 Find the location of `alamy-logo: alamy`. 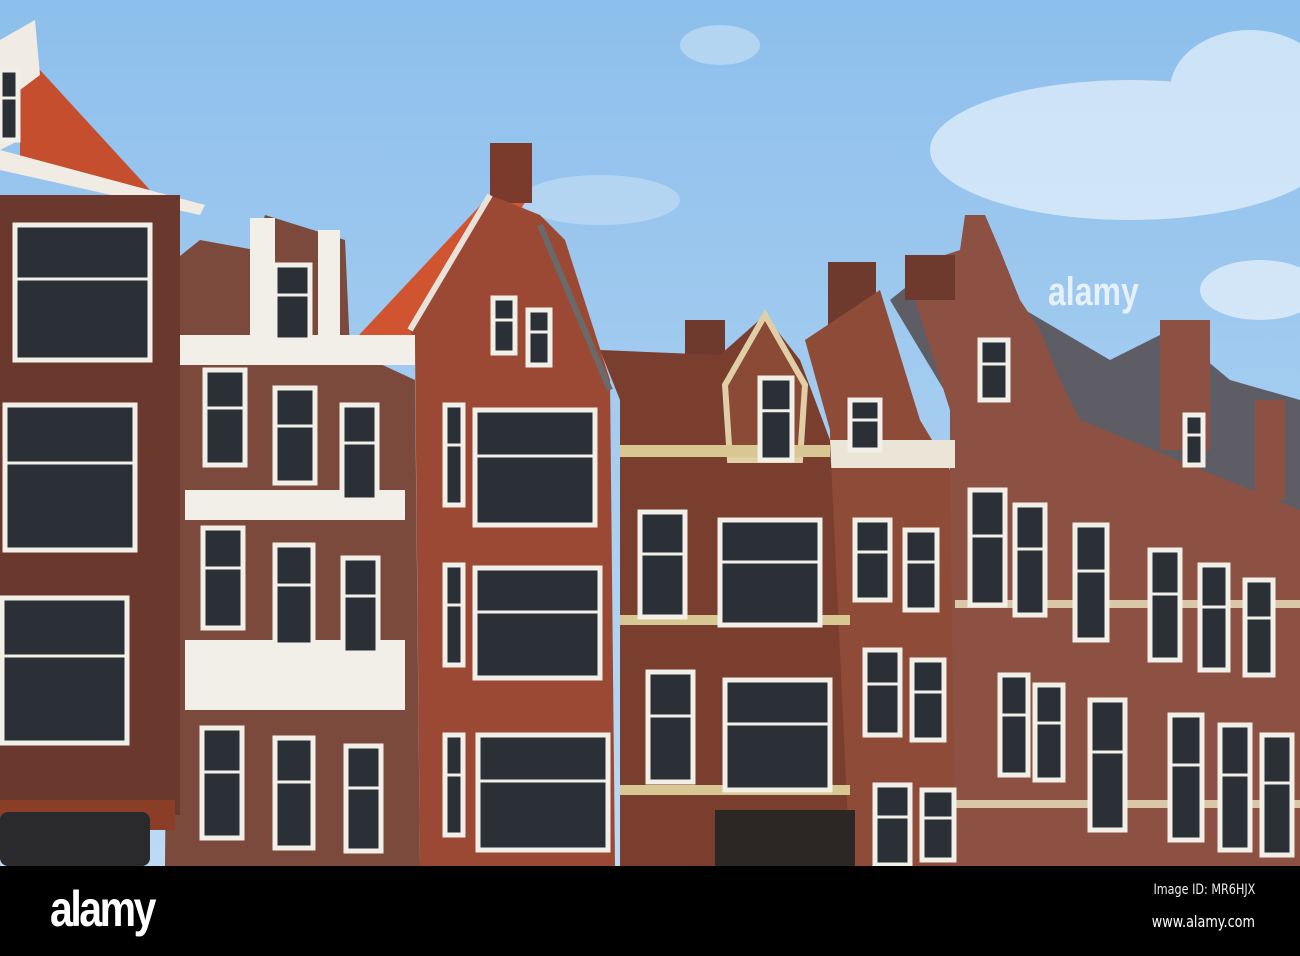

alamy-logo: alamy is located at coordinates (103, 909).